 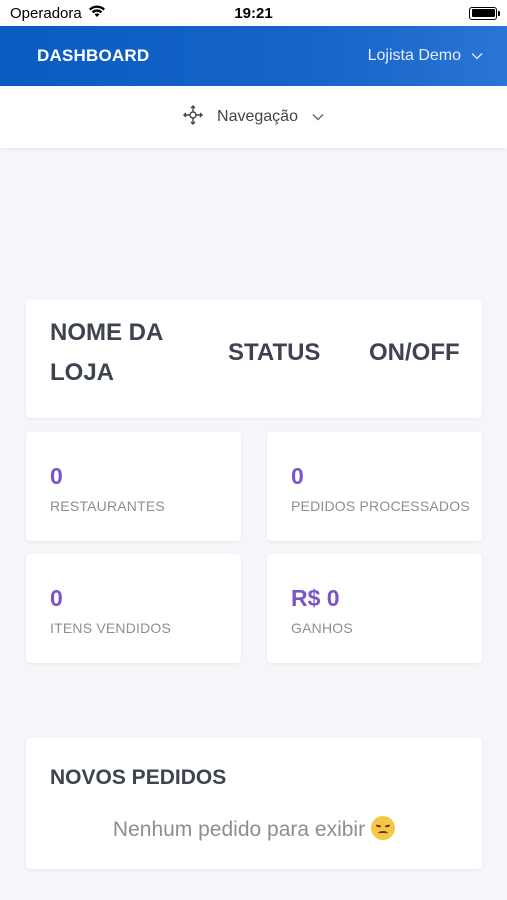 I want to click on new-orders-title: NOVOS PEDIDOS, so click(x=138, y=777).